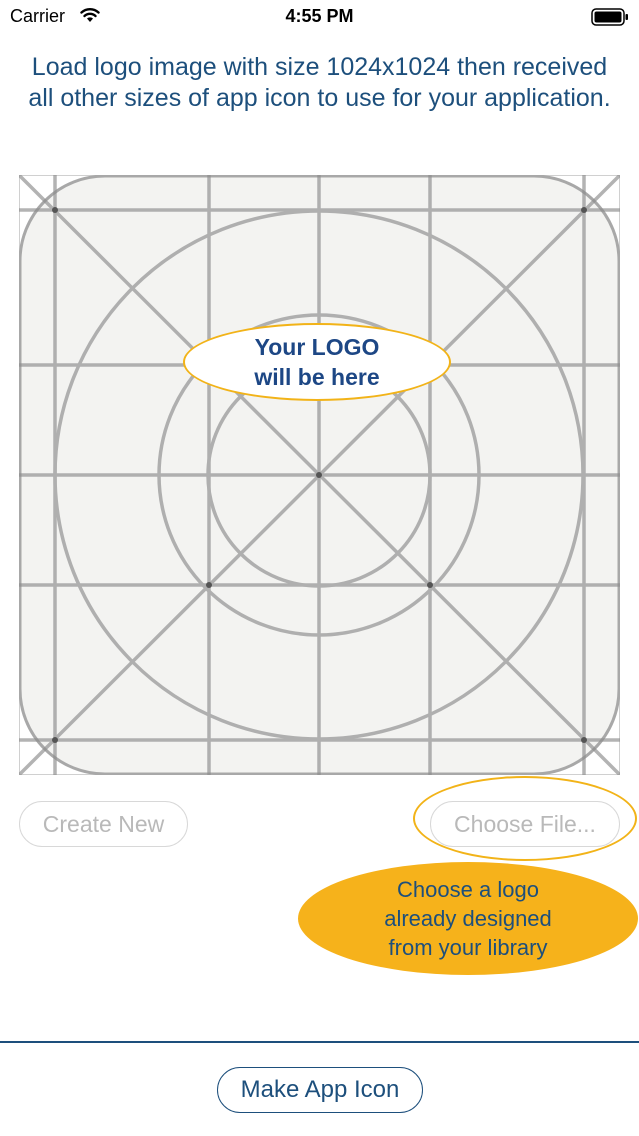 The height and width of the screenshot is (1136, 639). Describe the element at coordinates (320, 1090) in the screenshot. I see `make-app-icon-button: Make App Icon` at that location.